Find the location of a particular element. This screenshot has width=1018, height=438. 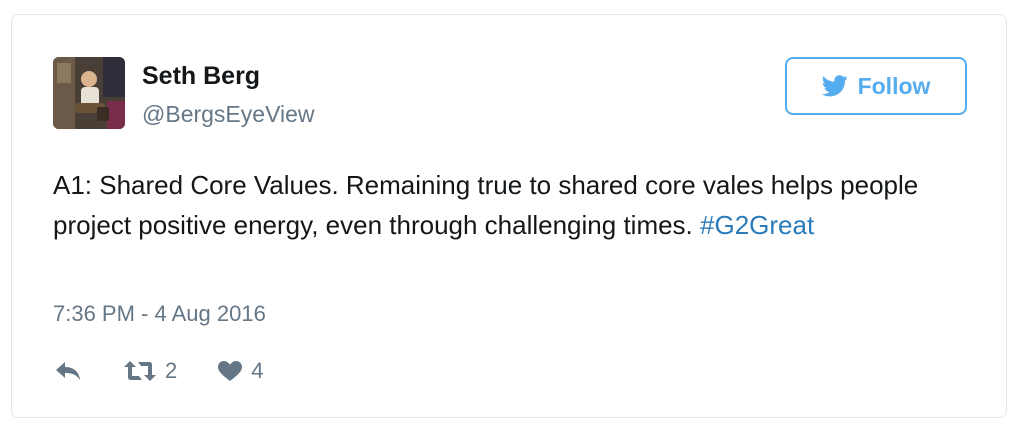

twitter-bird-icon is located at coordinates (834, 86).